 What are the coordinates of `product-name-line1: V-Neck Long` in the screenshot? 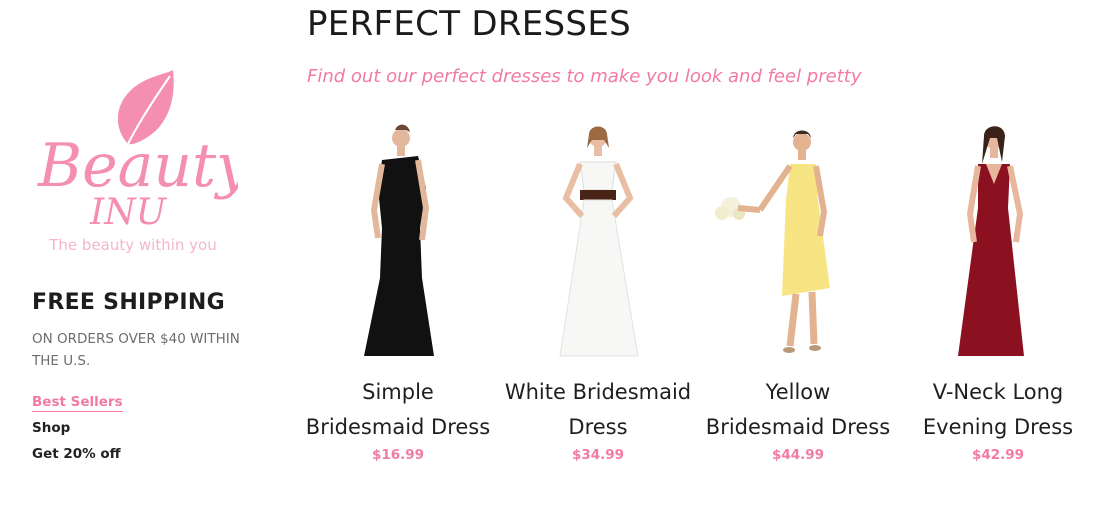 It's located at (998, 392).